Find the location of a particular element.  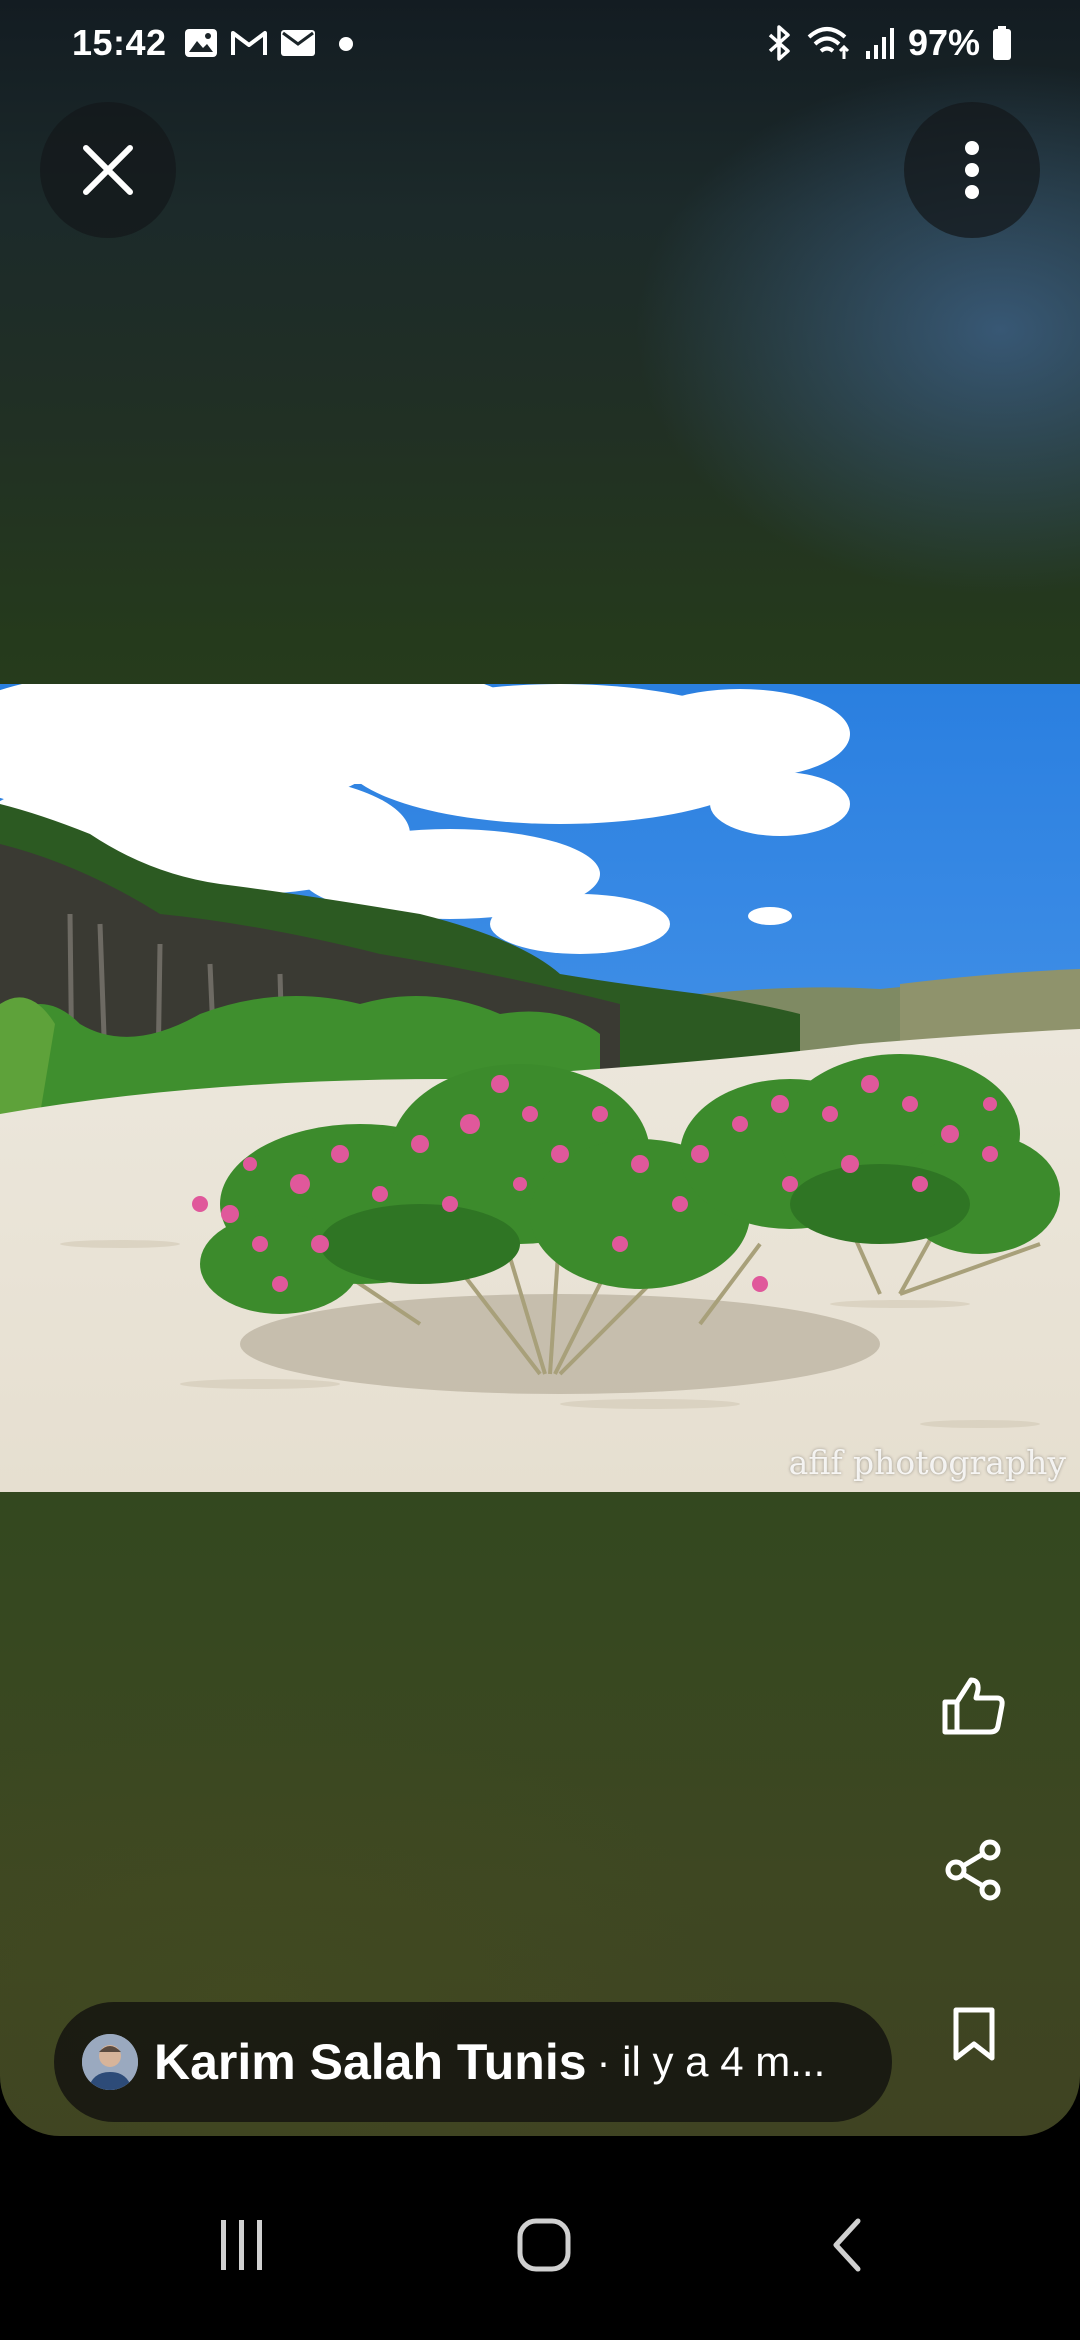

back-button is located at coordinates (846, 2245).